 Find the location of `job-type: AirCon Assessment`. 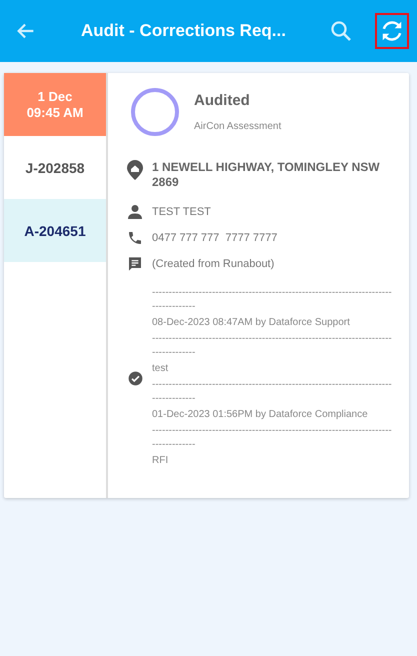

job-type: AirCon Assessment is located at coordinates (238, 126).